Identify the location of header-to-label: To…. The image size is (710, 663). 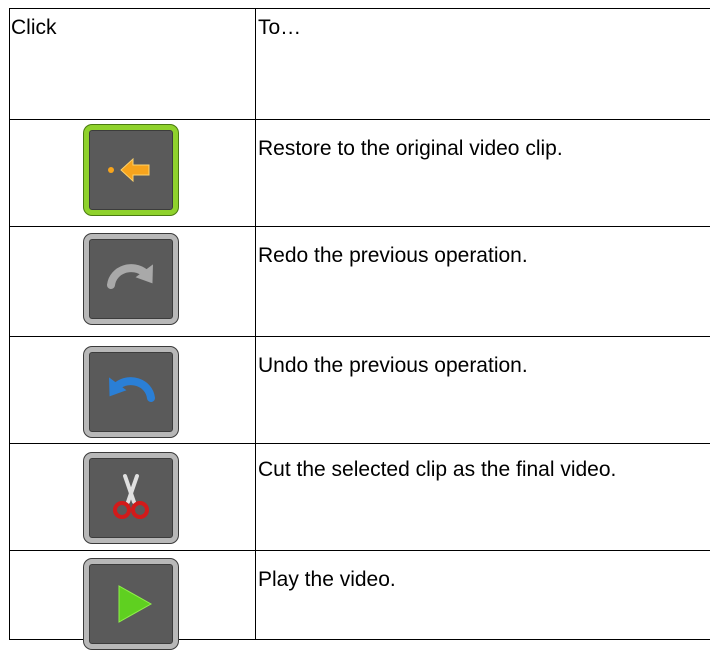
(280, 27).